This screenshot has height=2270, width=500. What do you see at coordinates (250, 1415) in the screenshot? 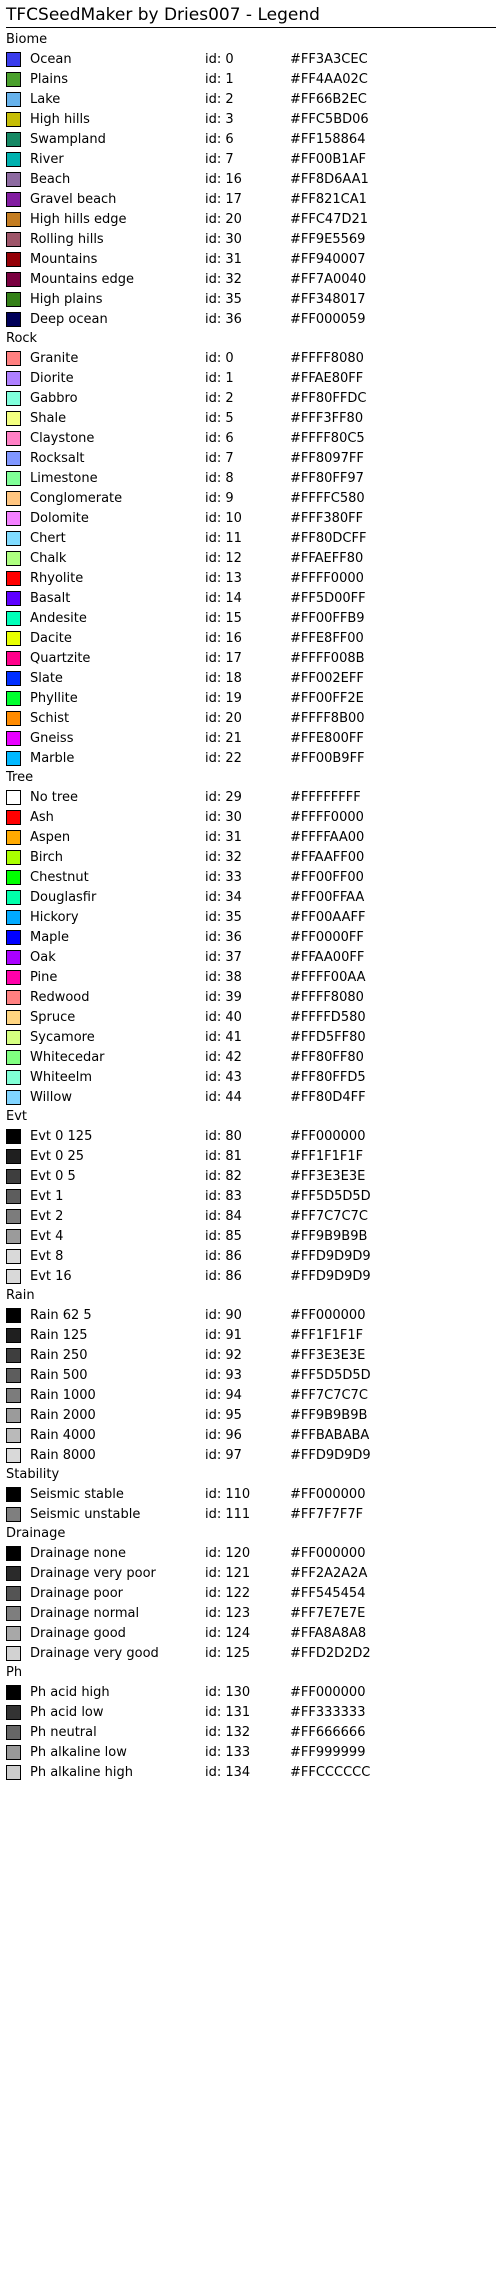
I see `legend-row: Rain 2000 id: 95 #FF9B9B9B` at bounding box center [250, 1415].